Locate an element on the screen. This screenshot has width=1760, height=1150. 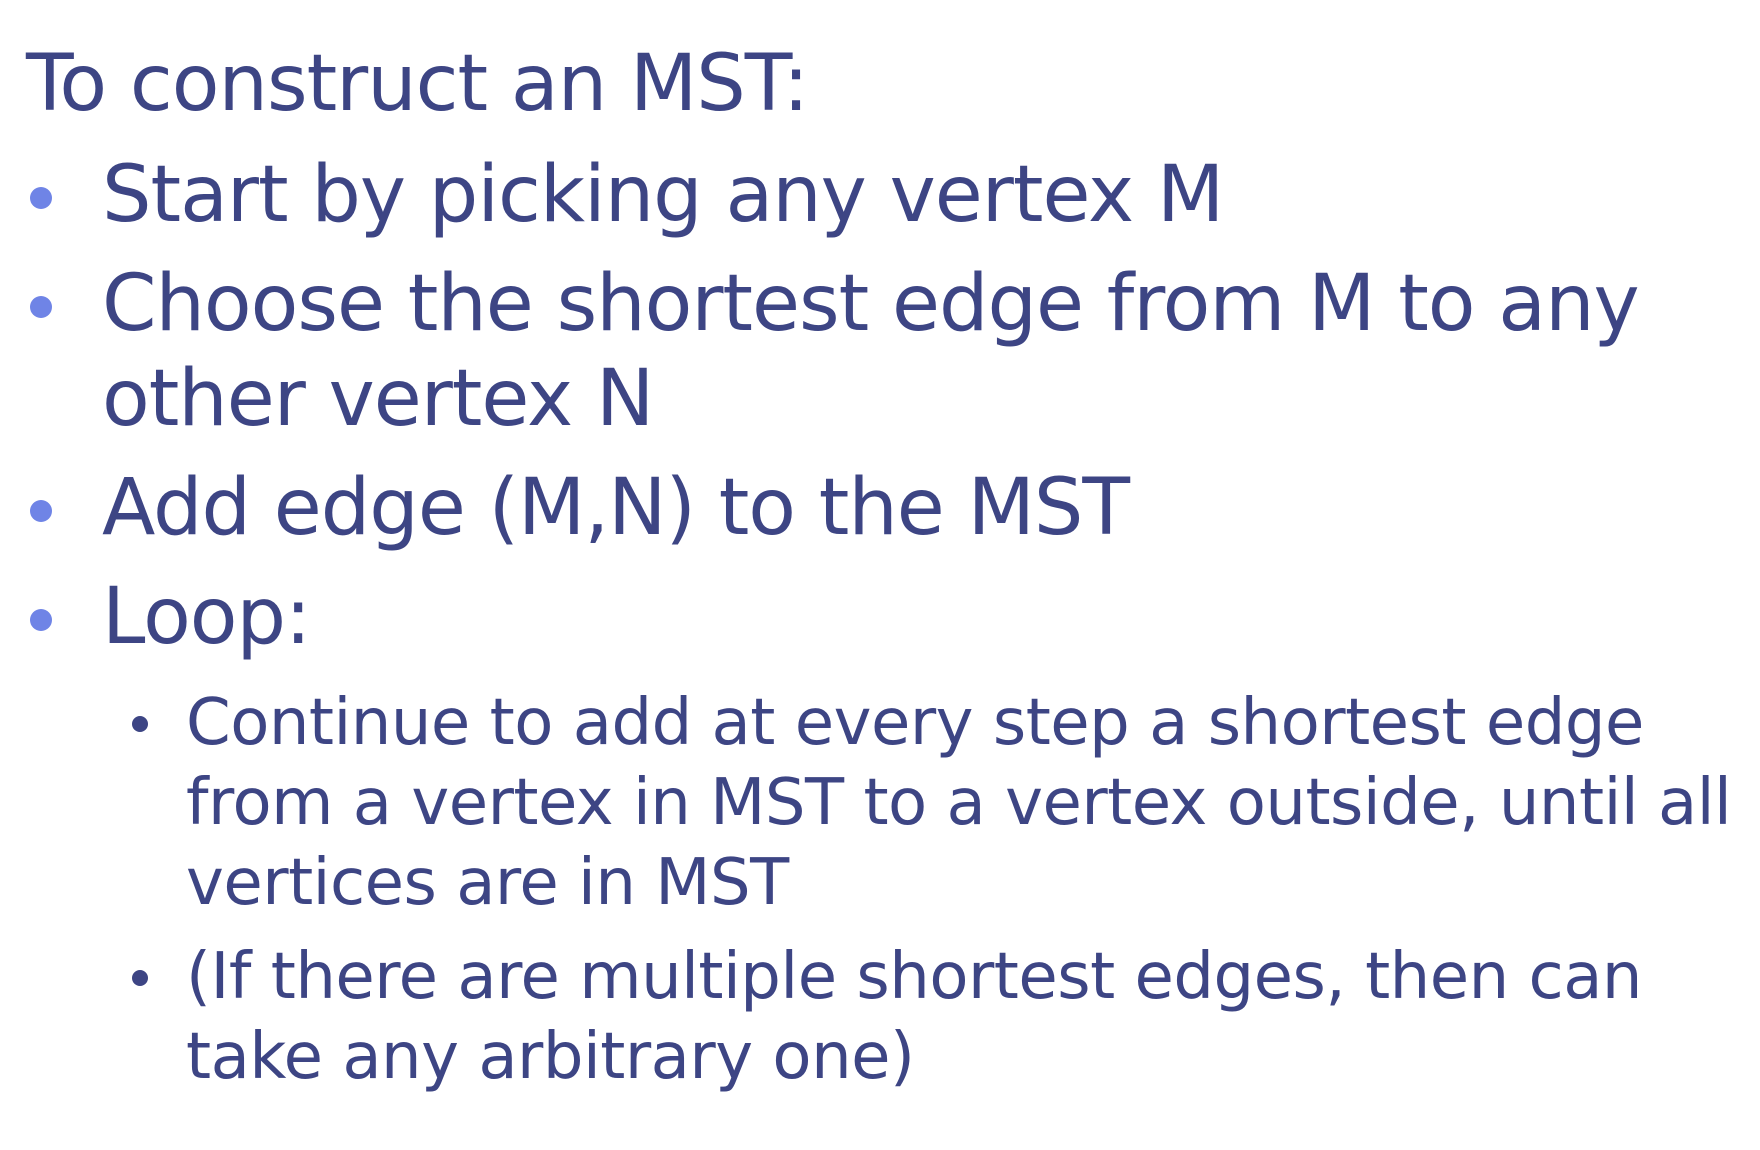
bullet-item-add-edge: Add edge (M,N) to the MST is located at coordinates (888, 508).